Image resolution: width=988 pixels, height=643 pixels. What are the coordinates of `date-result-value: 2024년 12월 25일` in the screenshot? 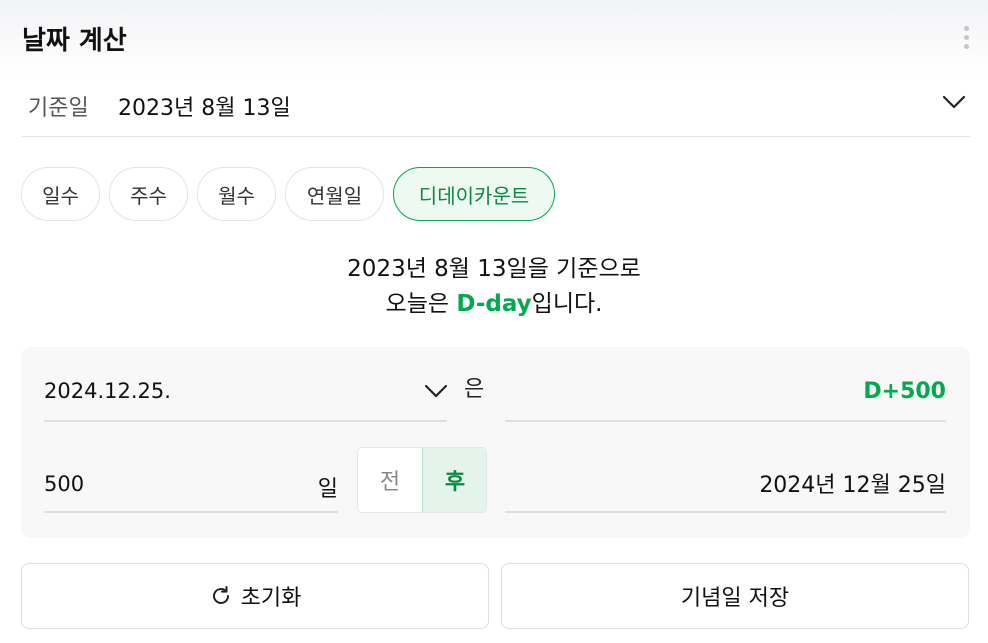 It's located at (852, 485).